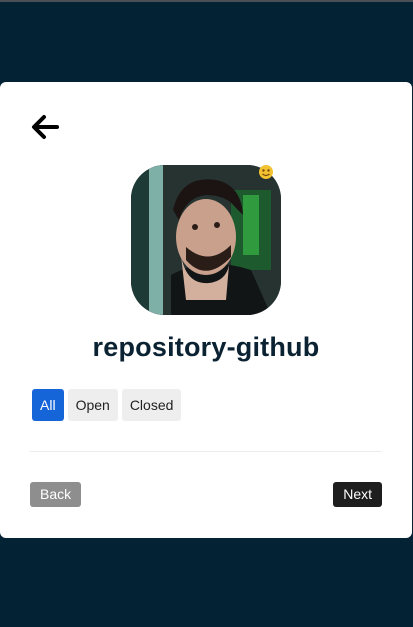 The width and height of the screenshot is (413, 627). What do you see at coordinates (357, 494) in the screenshot?
I see `next-button: Next` at bounding box center [357, 494].